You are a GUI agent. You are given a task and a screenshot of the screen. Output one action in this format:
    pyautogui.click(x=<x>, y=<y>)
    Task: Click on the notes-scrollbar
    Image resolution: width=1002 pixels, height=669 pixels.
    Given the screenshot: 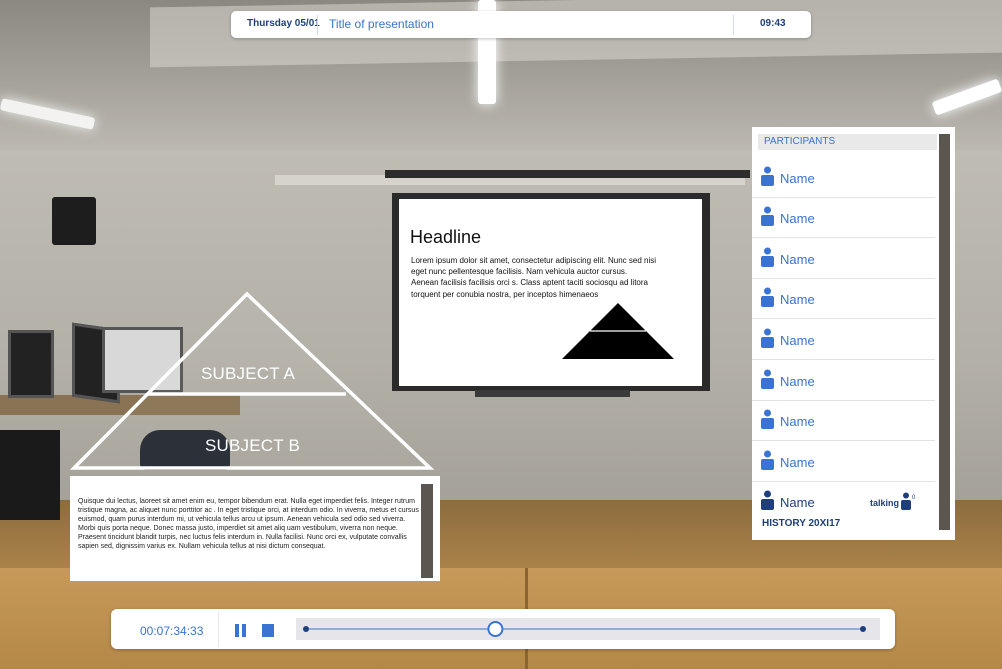 What is the action you would take?
    pyautogui.click(x=427, y=531)
    